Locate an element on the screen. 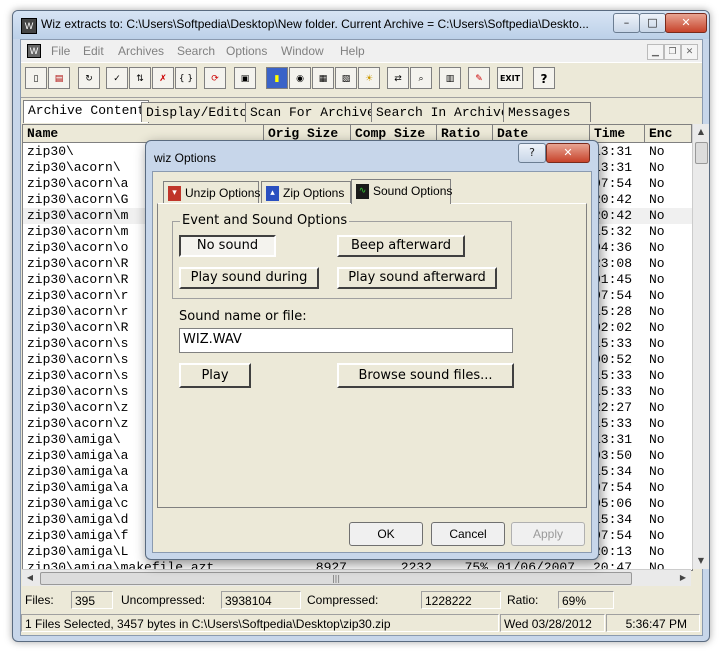  mdi-close-button: ✕ is located at coordinates (689, 52).